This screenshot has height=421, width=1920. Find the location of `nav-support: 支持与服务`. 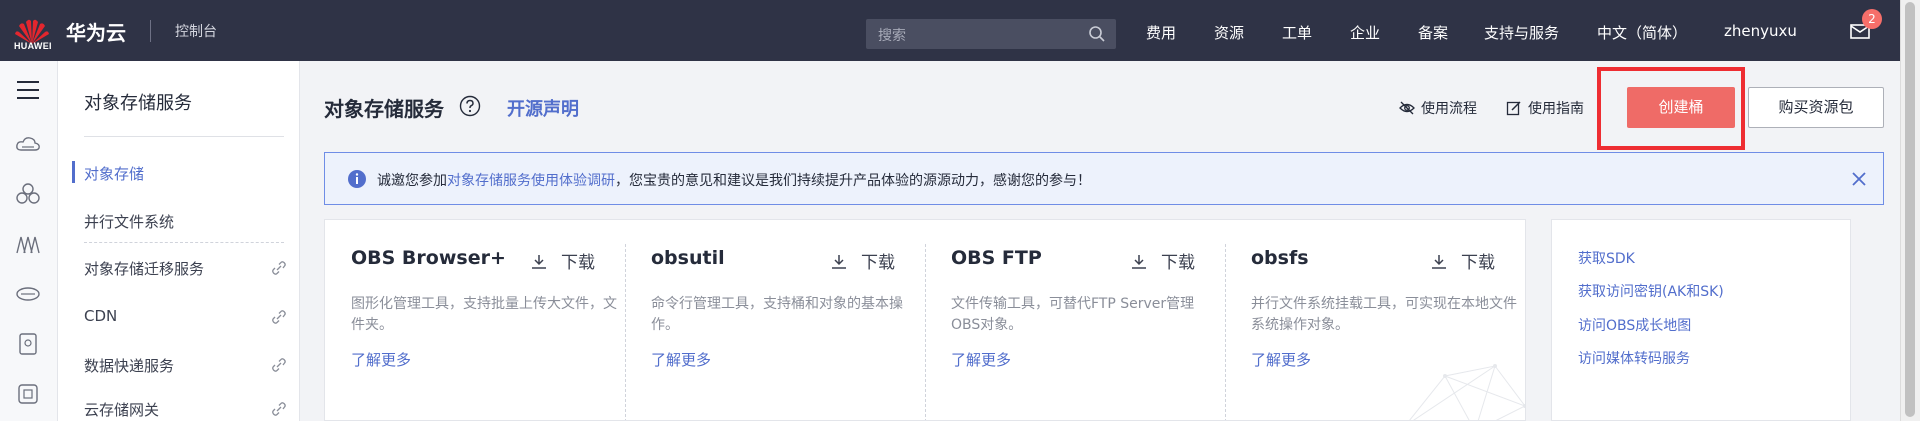

nav-support: 支持与服务 is located at coordinates (1521, 32).